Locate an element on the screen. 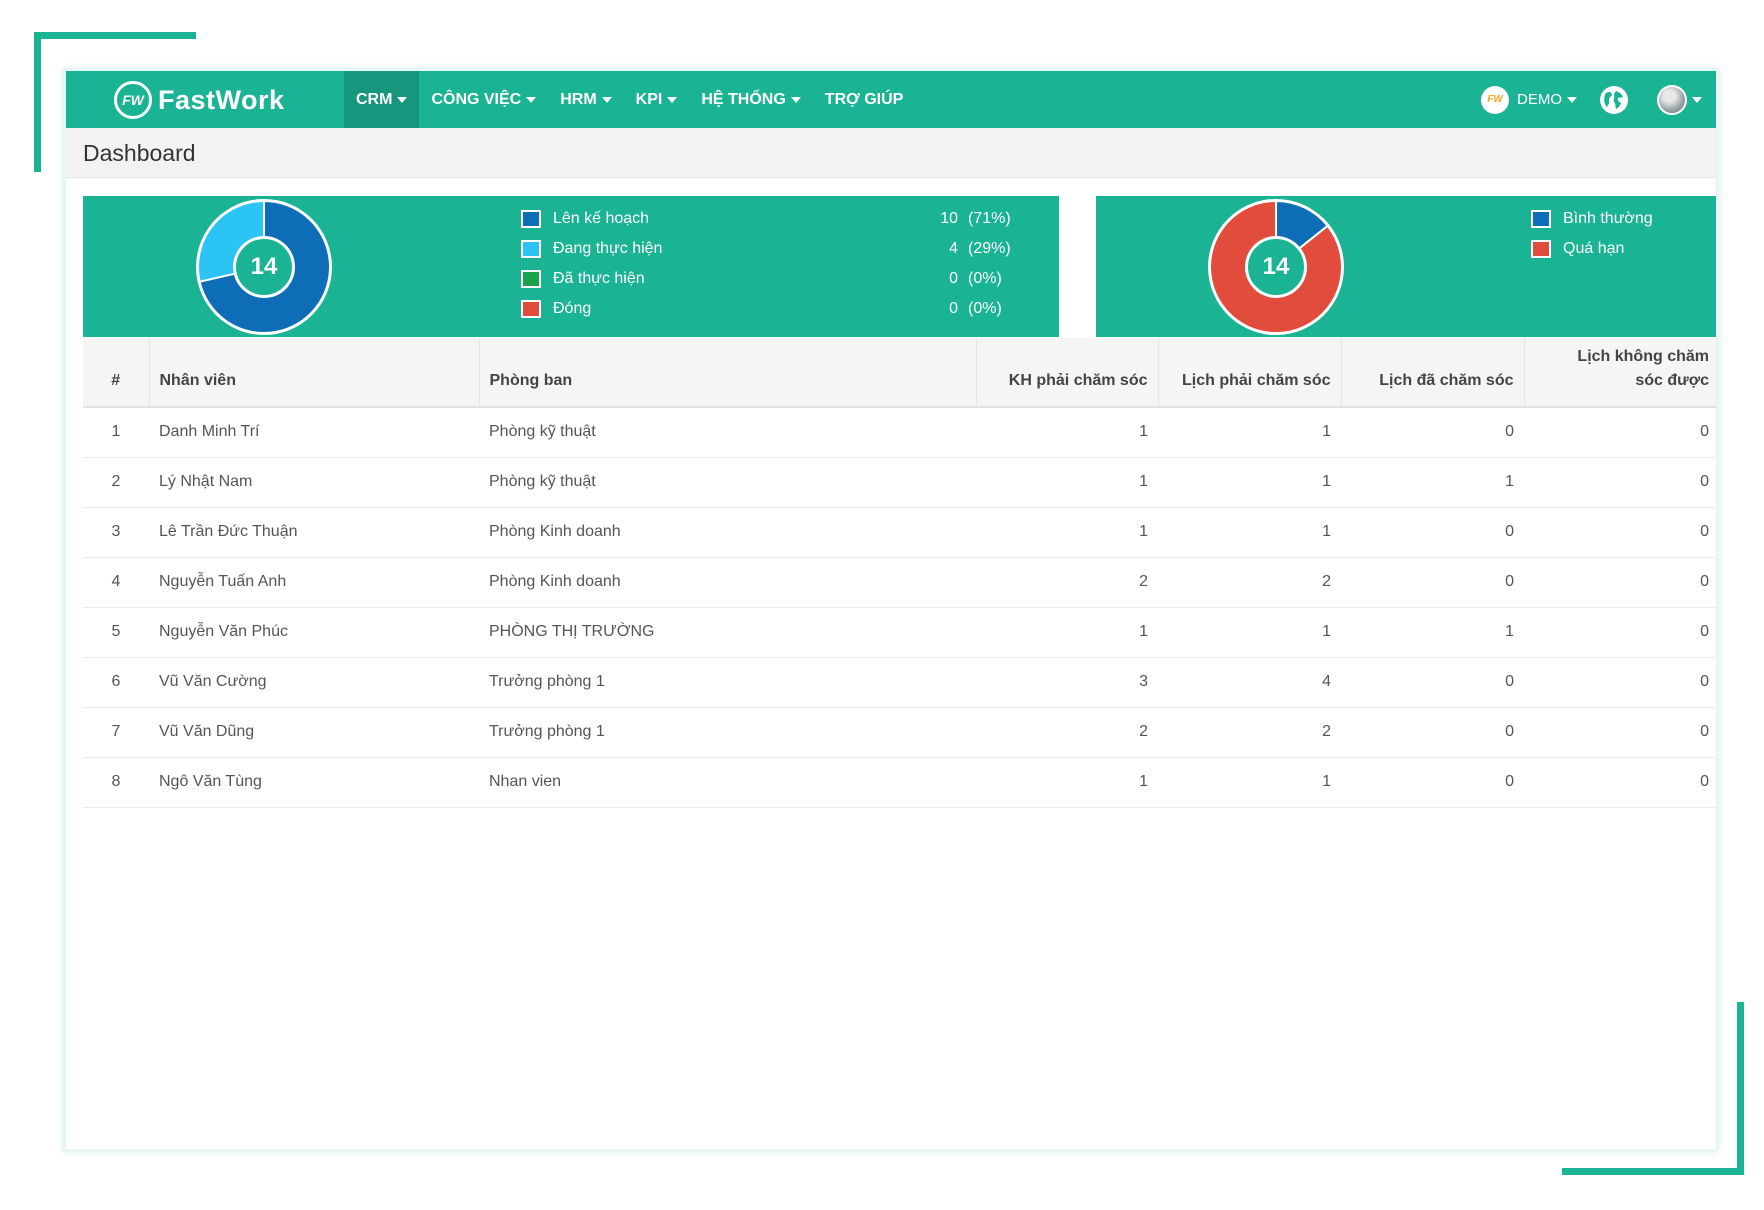 This screenshot has height=1210, width=1764. company-switcher: FW DEMO is located at coordinates (1529, 99).